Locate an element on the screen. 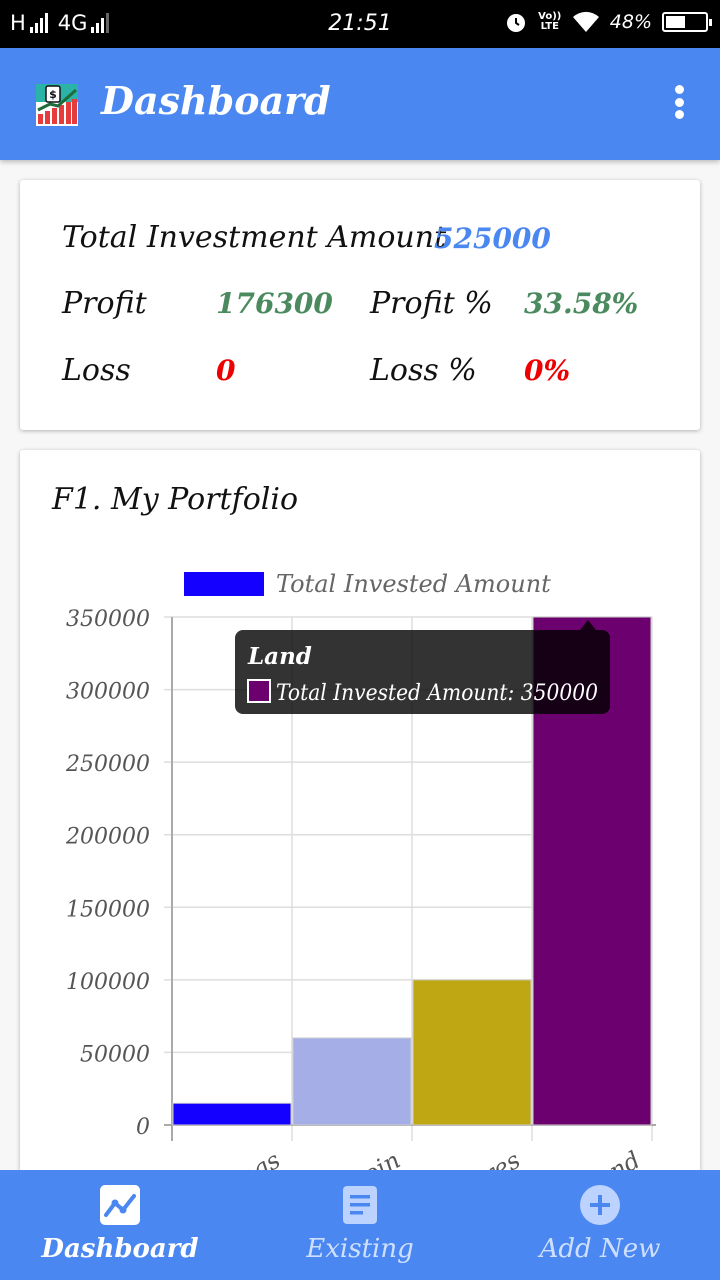  profit-percent-label: Profit % is located at coordinates (431, 303).